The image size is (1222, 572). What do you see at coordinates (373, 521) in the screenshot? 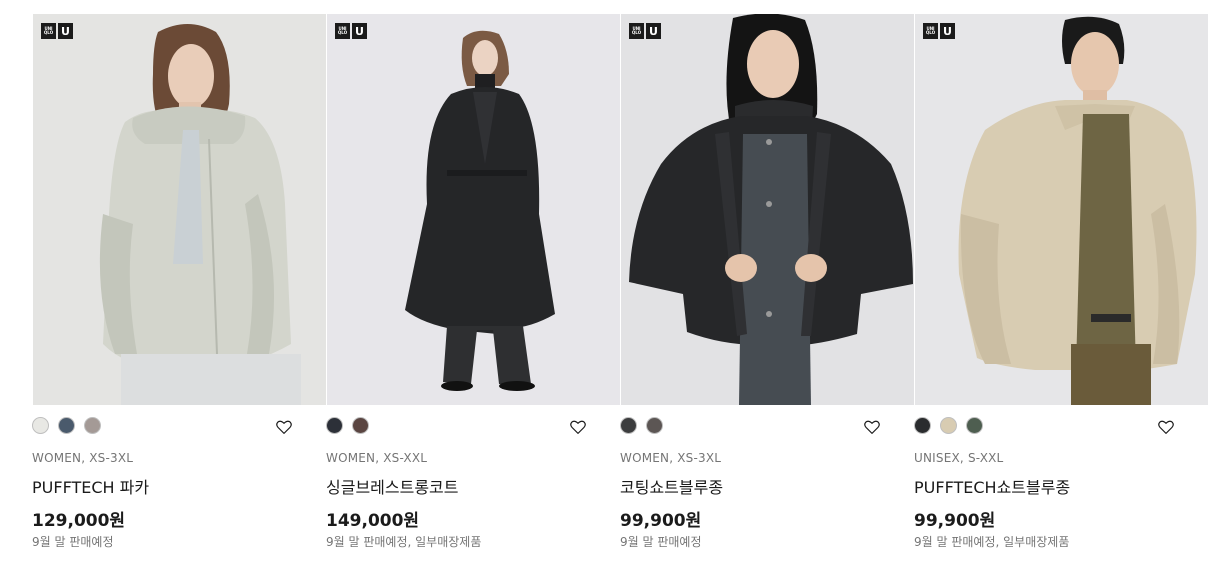
I see `product-price: 149,000원` at bounding box center [373, 521].